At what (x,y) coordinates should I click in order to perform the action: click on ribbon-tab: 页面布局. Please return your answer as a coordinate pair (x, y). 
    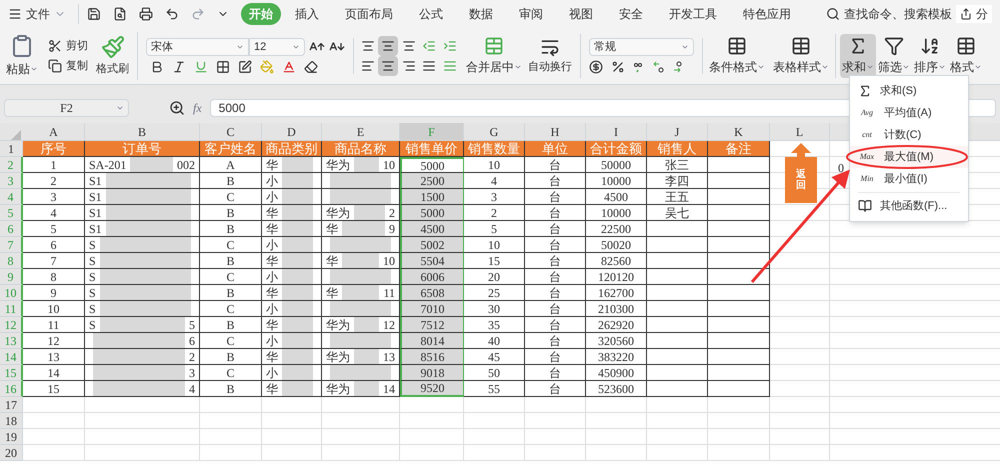
    Looking at the image, I should click on (369, 14).